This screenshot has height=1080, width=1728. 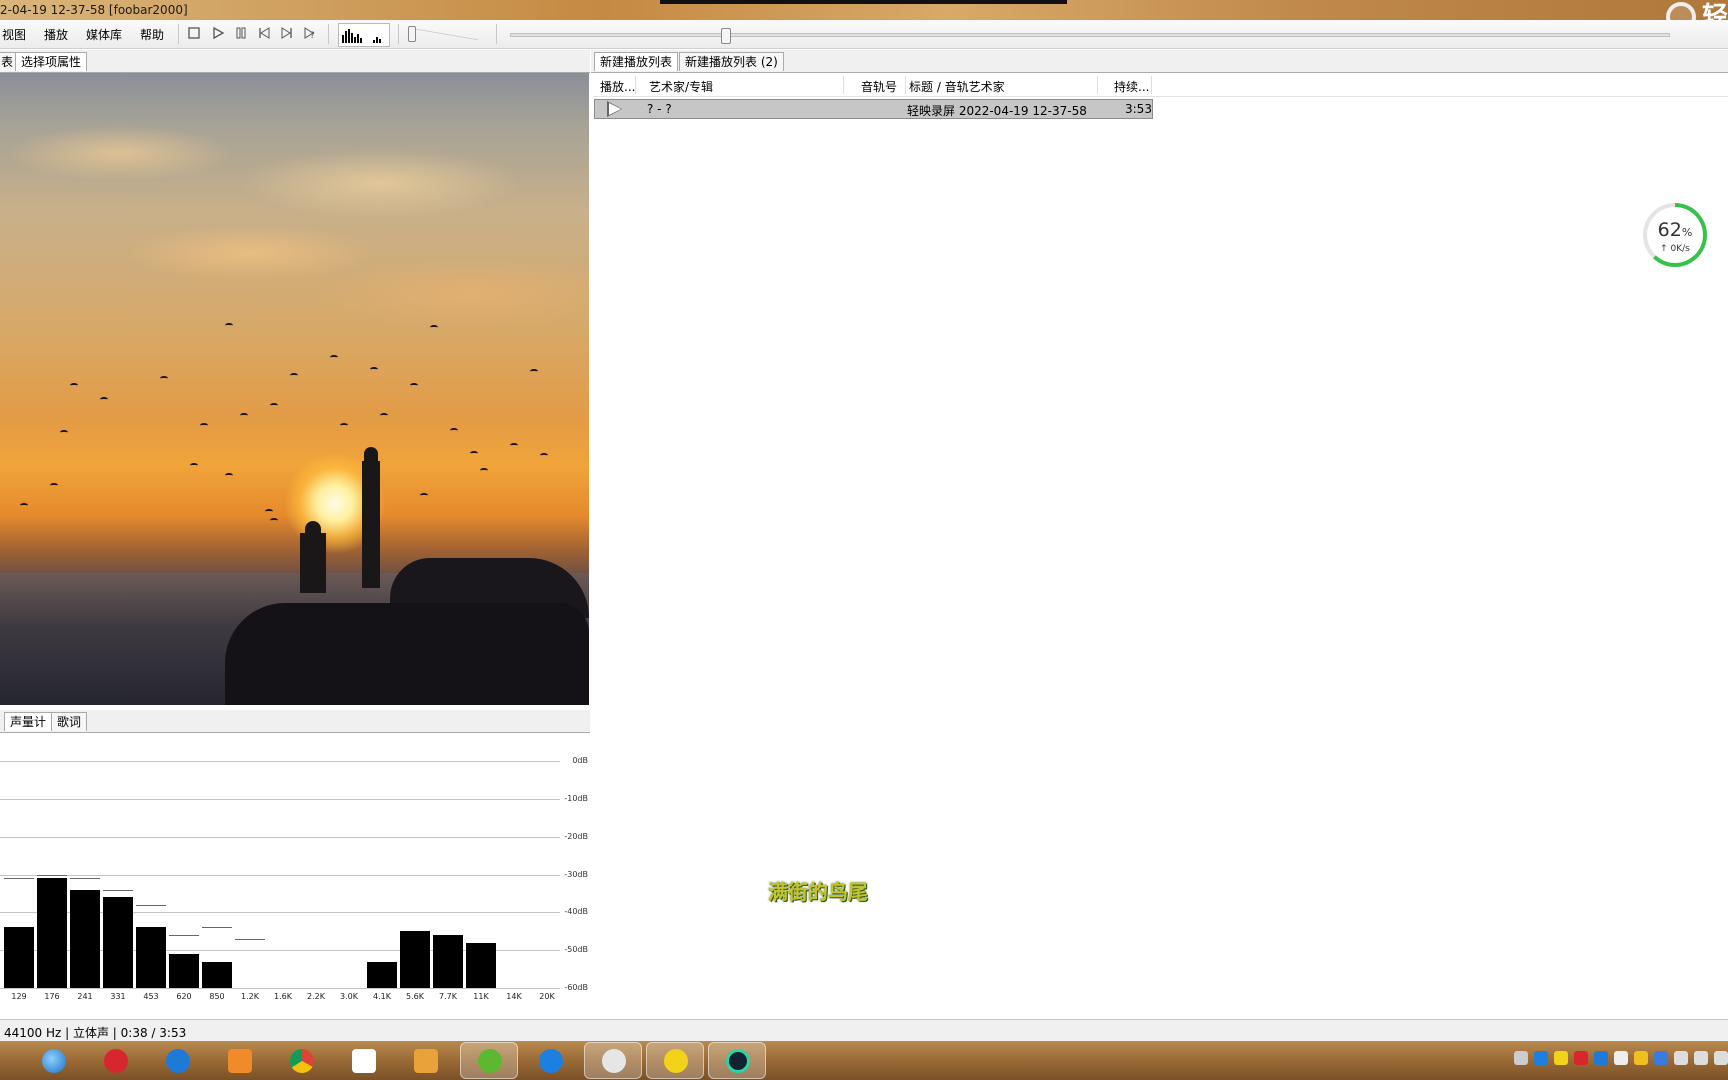 I want to click on spectrum-db-label: -10dB, so click(x=576, y=798).